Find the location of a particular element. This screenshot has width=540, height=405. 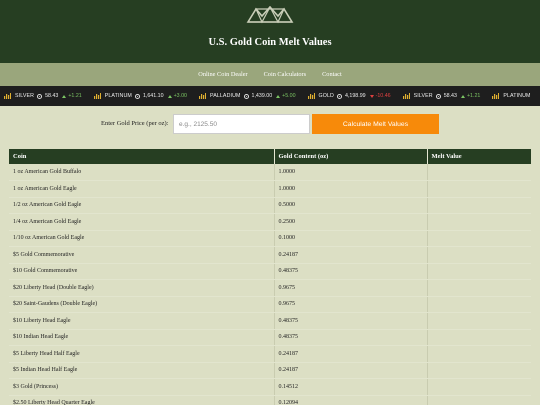

table-row: $2.50 Liberty Head Quarter Eagle 0.12094 is located at coordinates (270, 400).